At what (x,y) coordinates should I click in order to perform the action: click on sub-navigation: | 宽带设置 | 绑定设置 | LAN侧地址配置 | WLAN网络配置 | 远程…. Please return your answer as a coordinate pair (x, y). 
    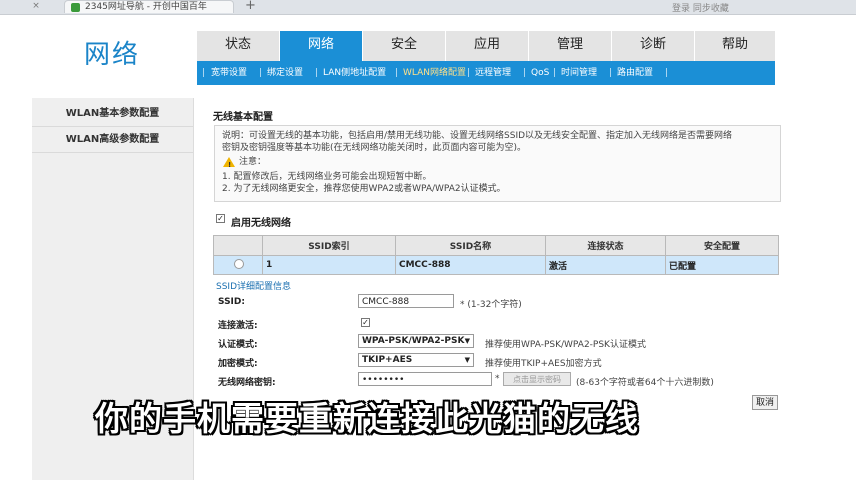
    Looking at the image, I should click on (486, 73).